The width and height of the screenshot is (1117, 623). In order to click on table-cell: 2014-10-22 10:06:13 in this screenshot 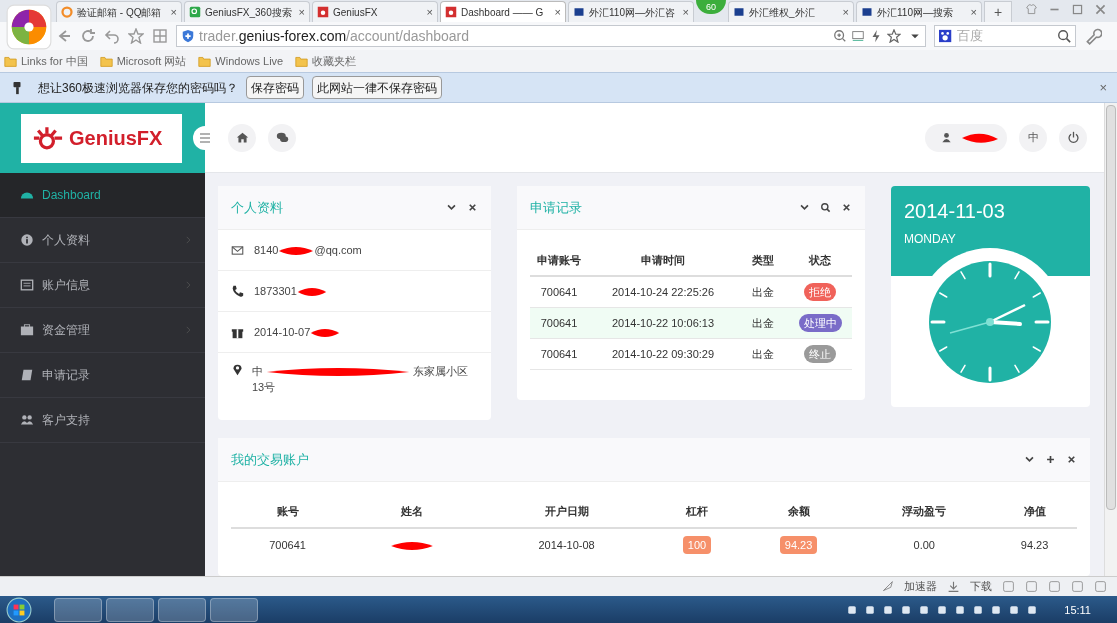, I will do `click(663, 322)`.